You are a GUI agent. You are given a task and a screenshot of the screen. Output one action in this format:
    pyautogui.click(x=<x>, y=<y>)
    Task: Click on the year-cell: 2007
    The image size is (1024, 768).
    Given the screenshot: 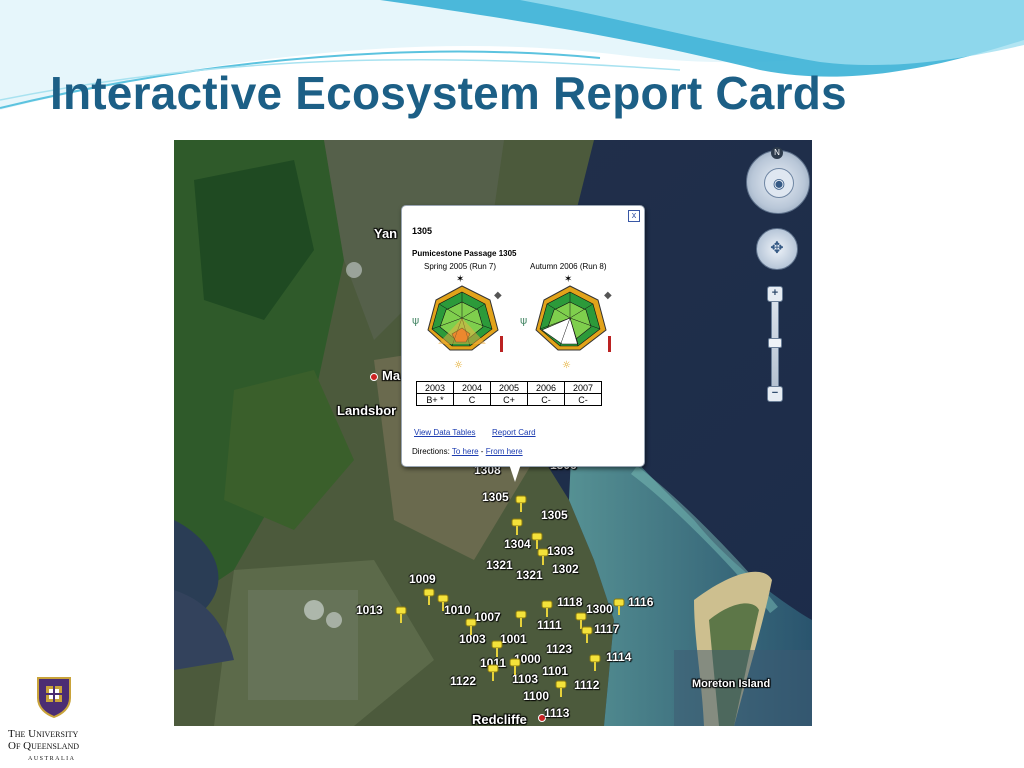 What is the action you would take?
    pyautogui.click(x=583, y=387)
    